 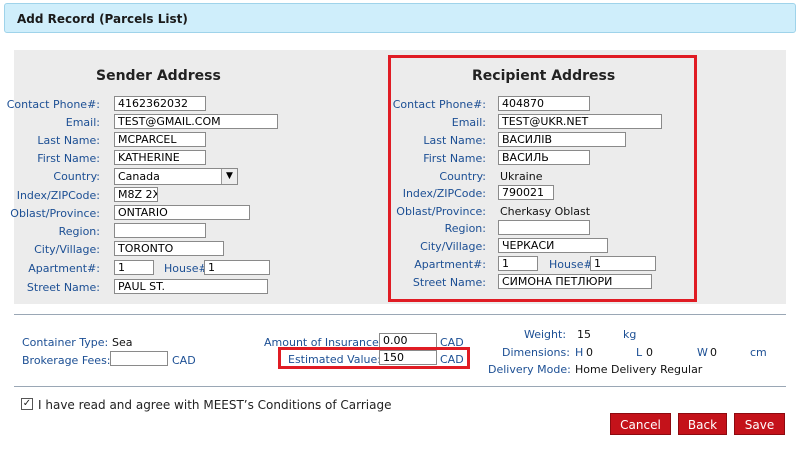 What do you see at coordinates (160, 139) in the screenshot?
I see `sender-lastname-input: MCPARCEL` at bounding box center [160, 139].